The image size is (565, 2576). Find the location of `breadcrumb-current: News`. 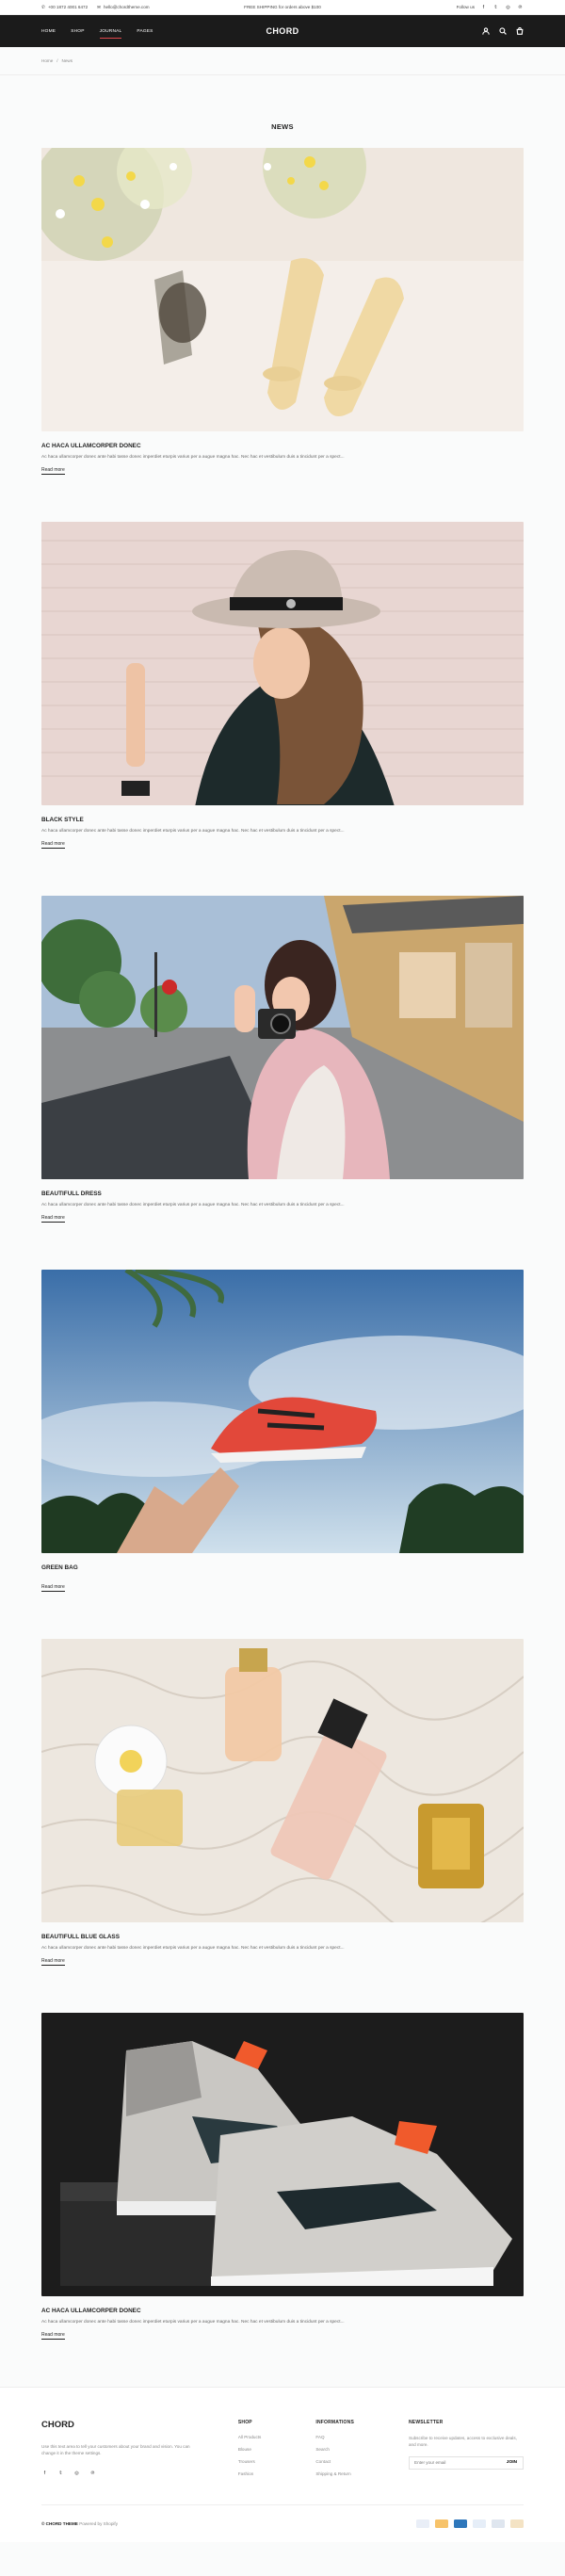

breadcrumb-current: News is located at coordinates (67, 60).